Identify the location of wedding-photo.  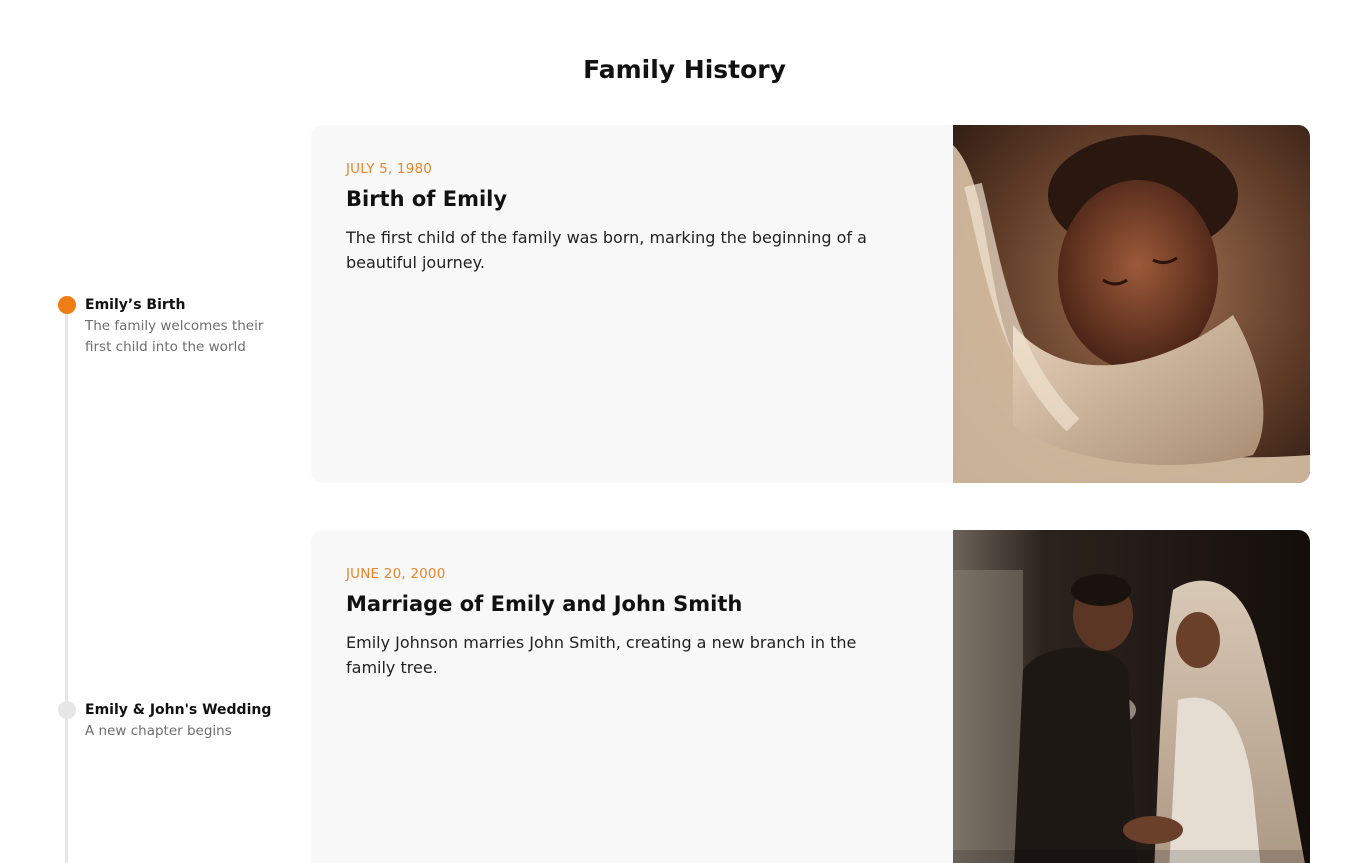
(1131, 696).